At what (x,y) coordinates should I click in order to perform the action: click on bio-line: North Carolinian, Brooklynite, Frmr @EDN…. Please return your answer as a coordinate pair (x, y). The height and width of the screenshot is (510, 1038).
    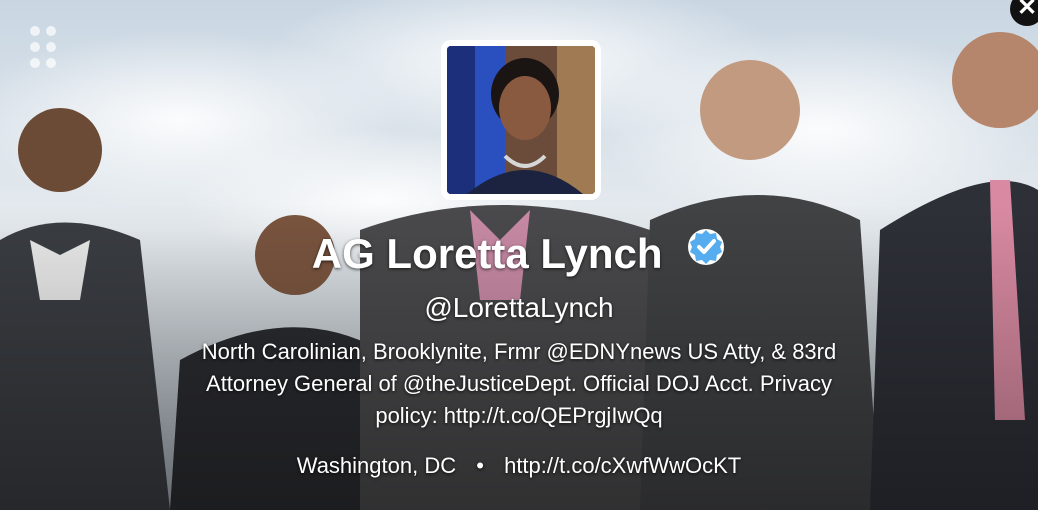
    Looking at the image, I should click on (519, 351).